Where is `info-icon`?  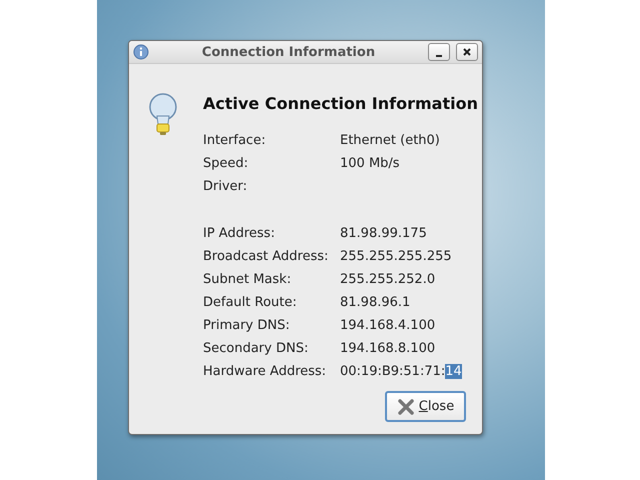 info-icon is located at coordinates (141, 52).